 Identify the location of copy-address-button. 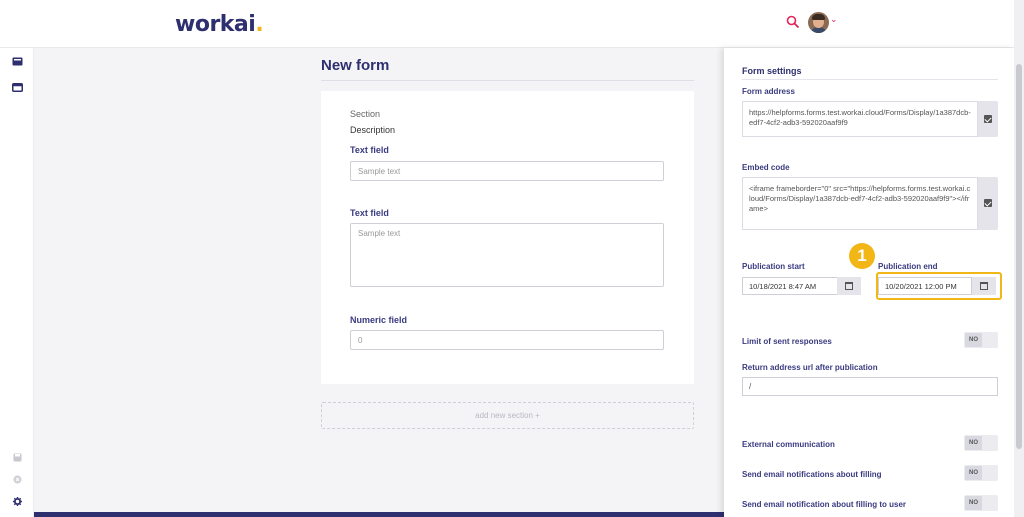
(988, 119).